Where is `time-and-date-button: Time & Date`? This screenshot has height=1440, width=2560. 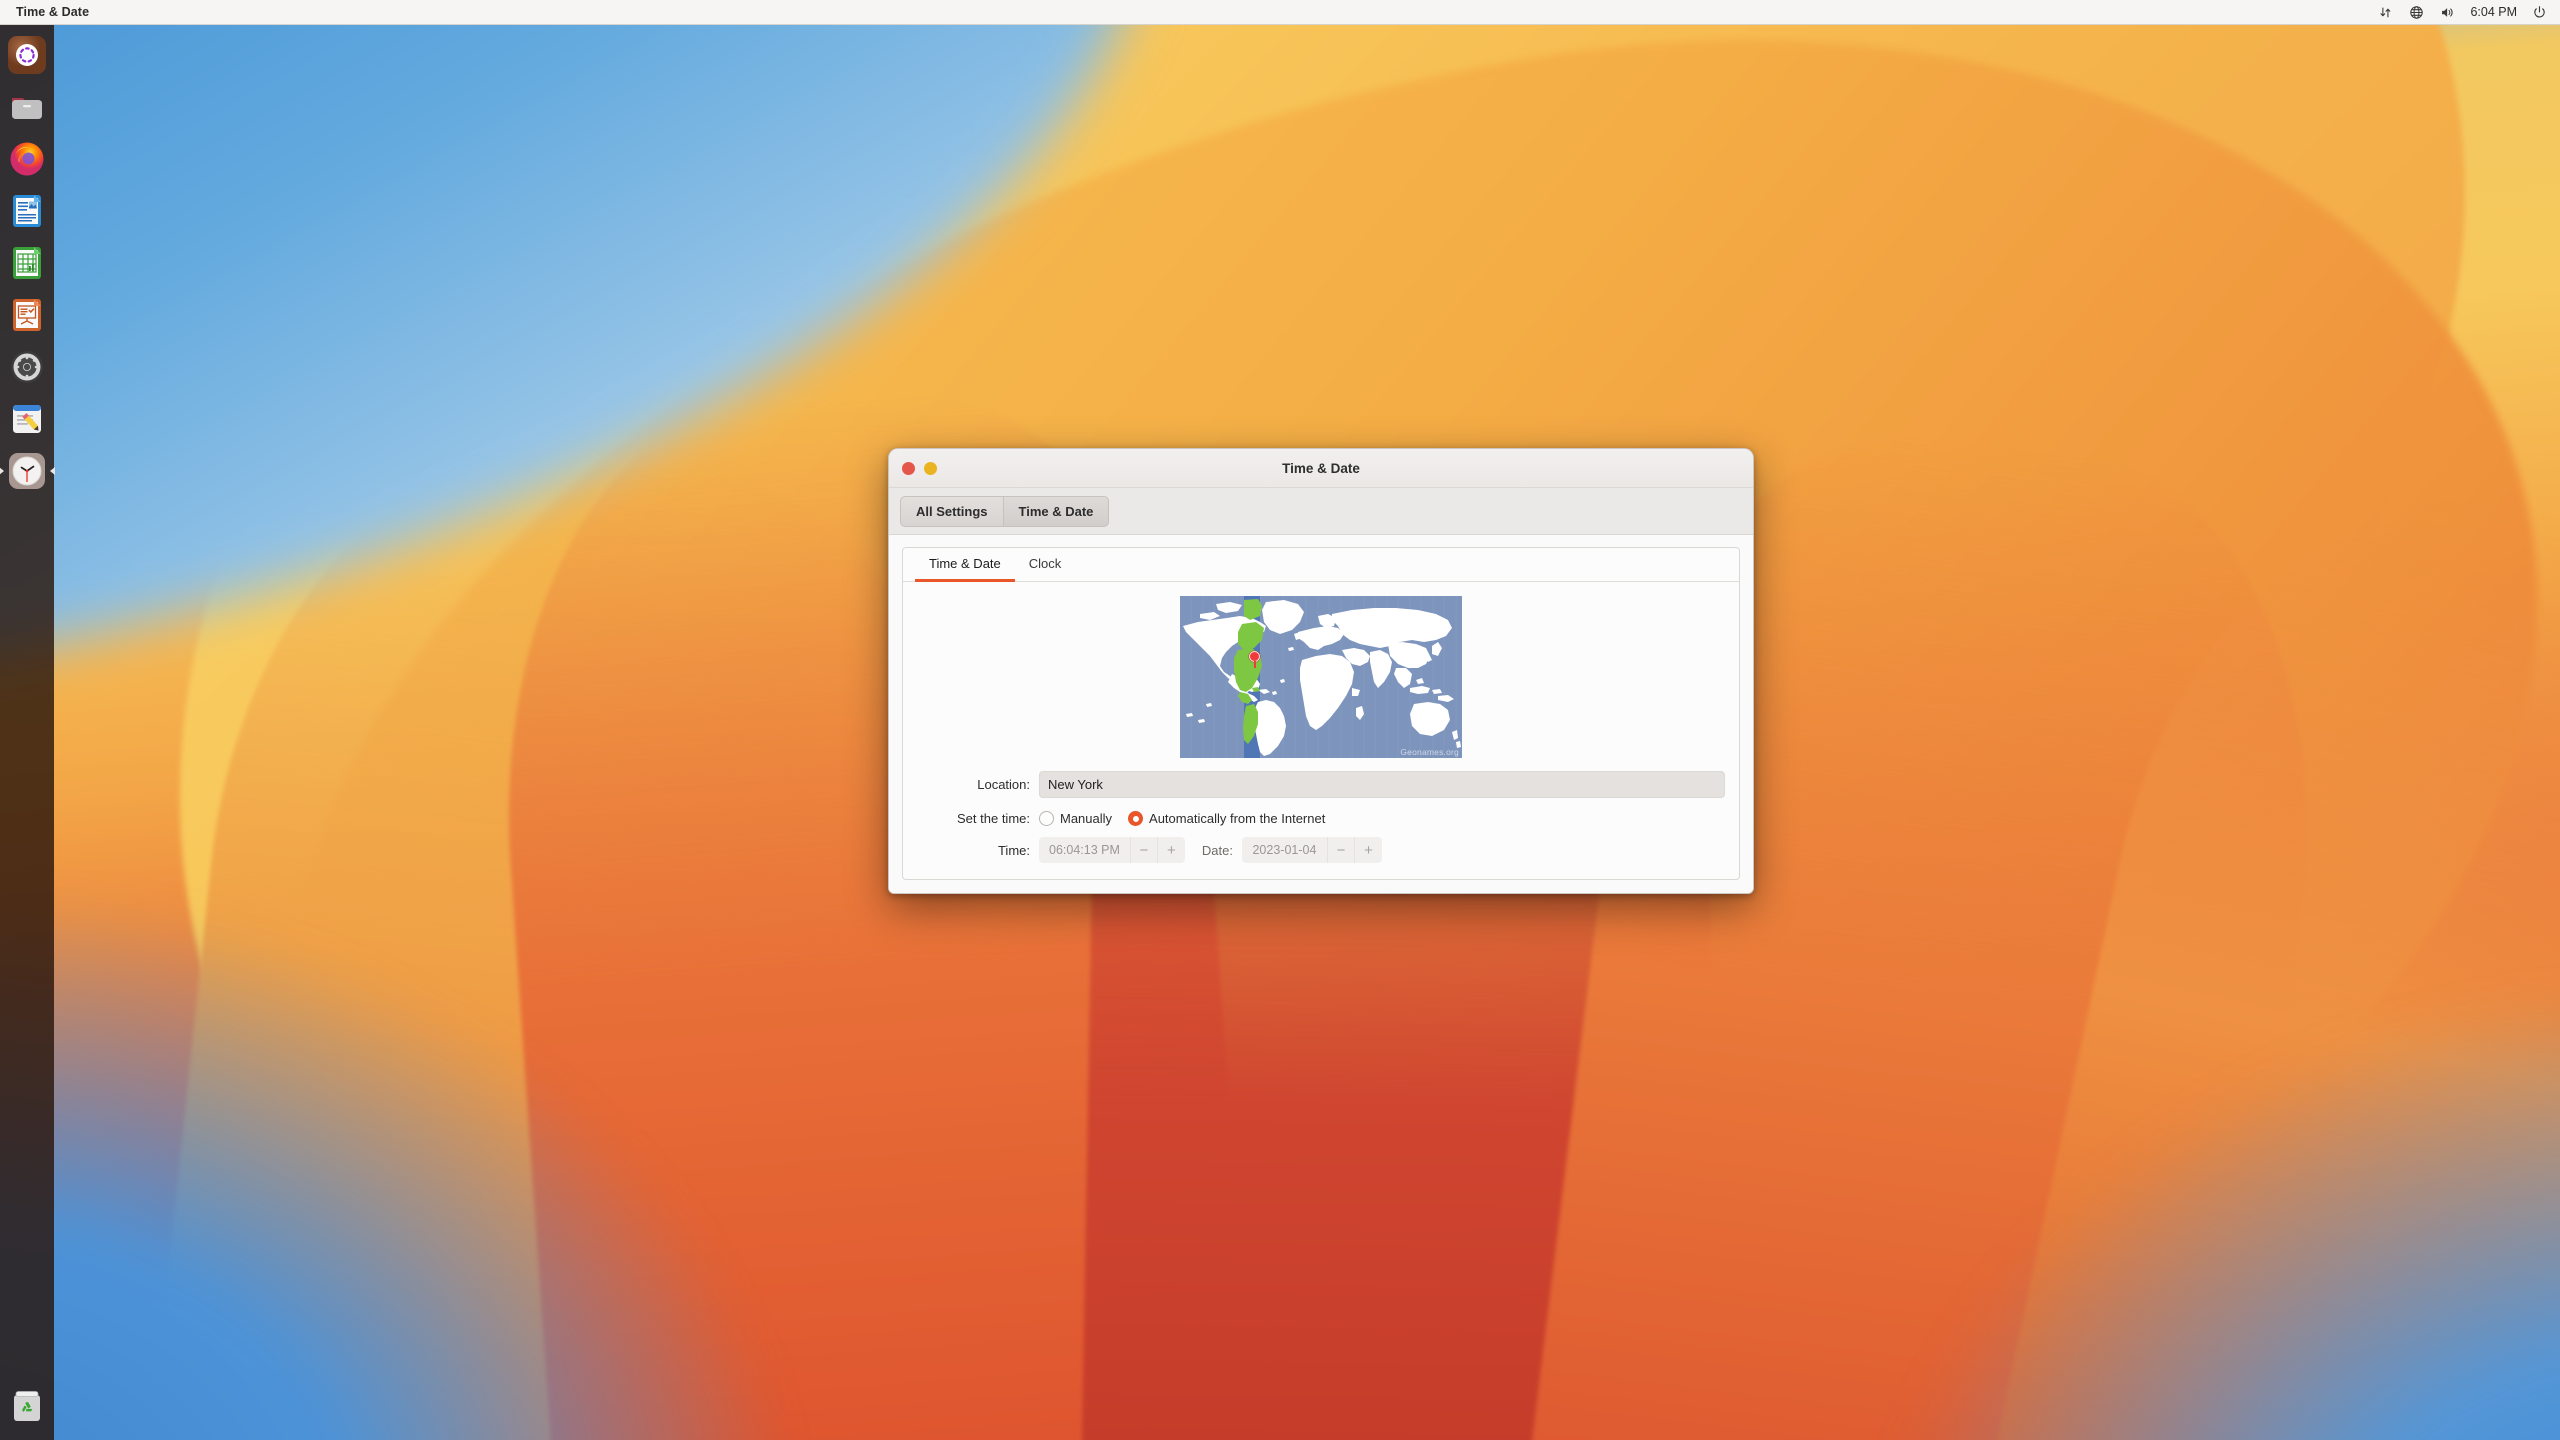 time-and-date-button: Time & Date is located at coordinates (1056, 511).